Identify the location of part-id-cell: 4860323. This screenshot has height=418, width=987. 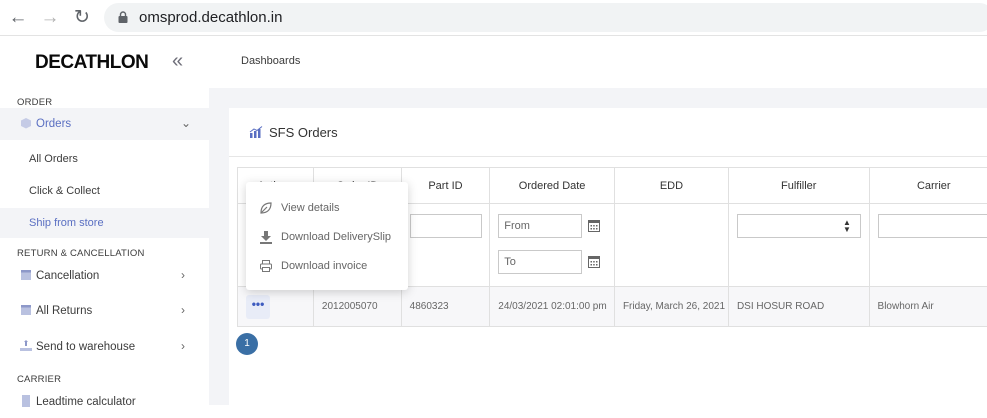
(445, 307).